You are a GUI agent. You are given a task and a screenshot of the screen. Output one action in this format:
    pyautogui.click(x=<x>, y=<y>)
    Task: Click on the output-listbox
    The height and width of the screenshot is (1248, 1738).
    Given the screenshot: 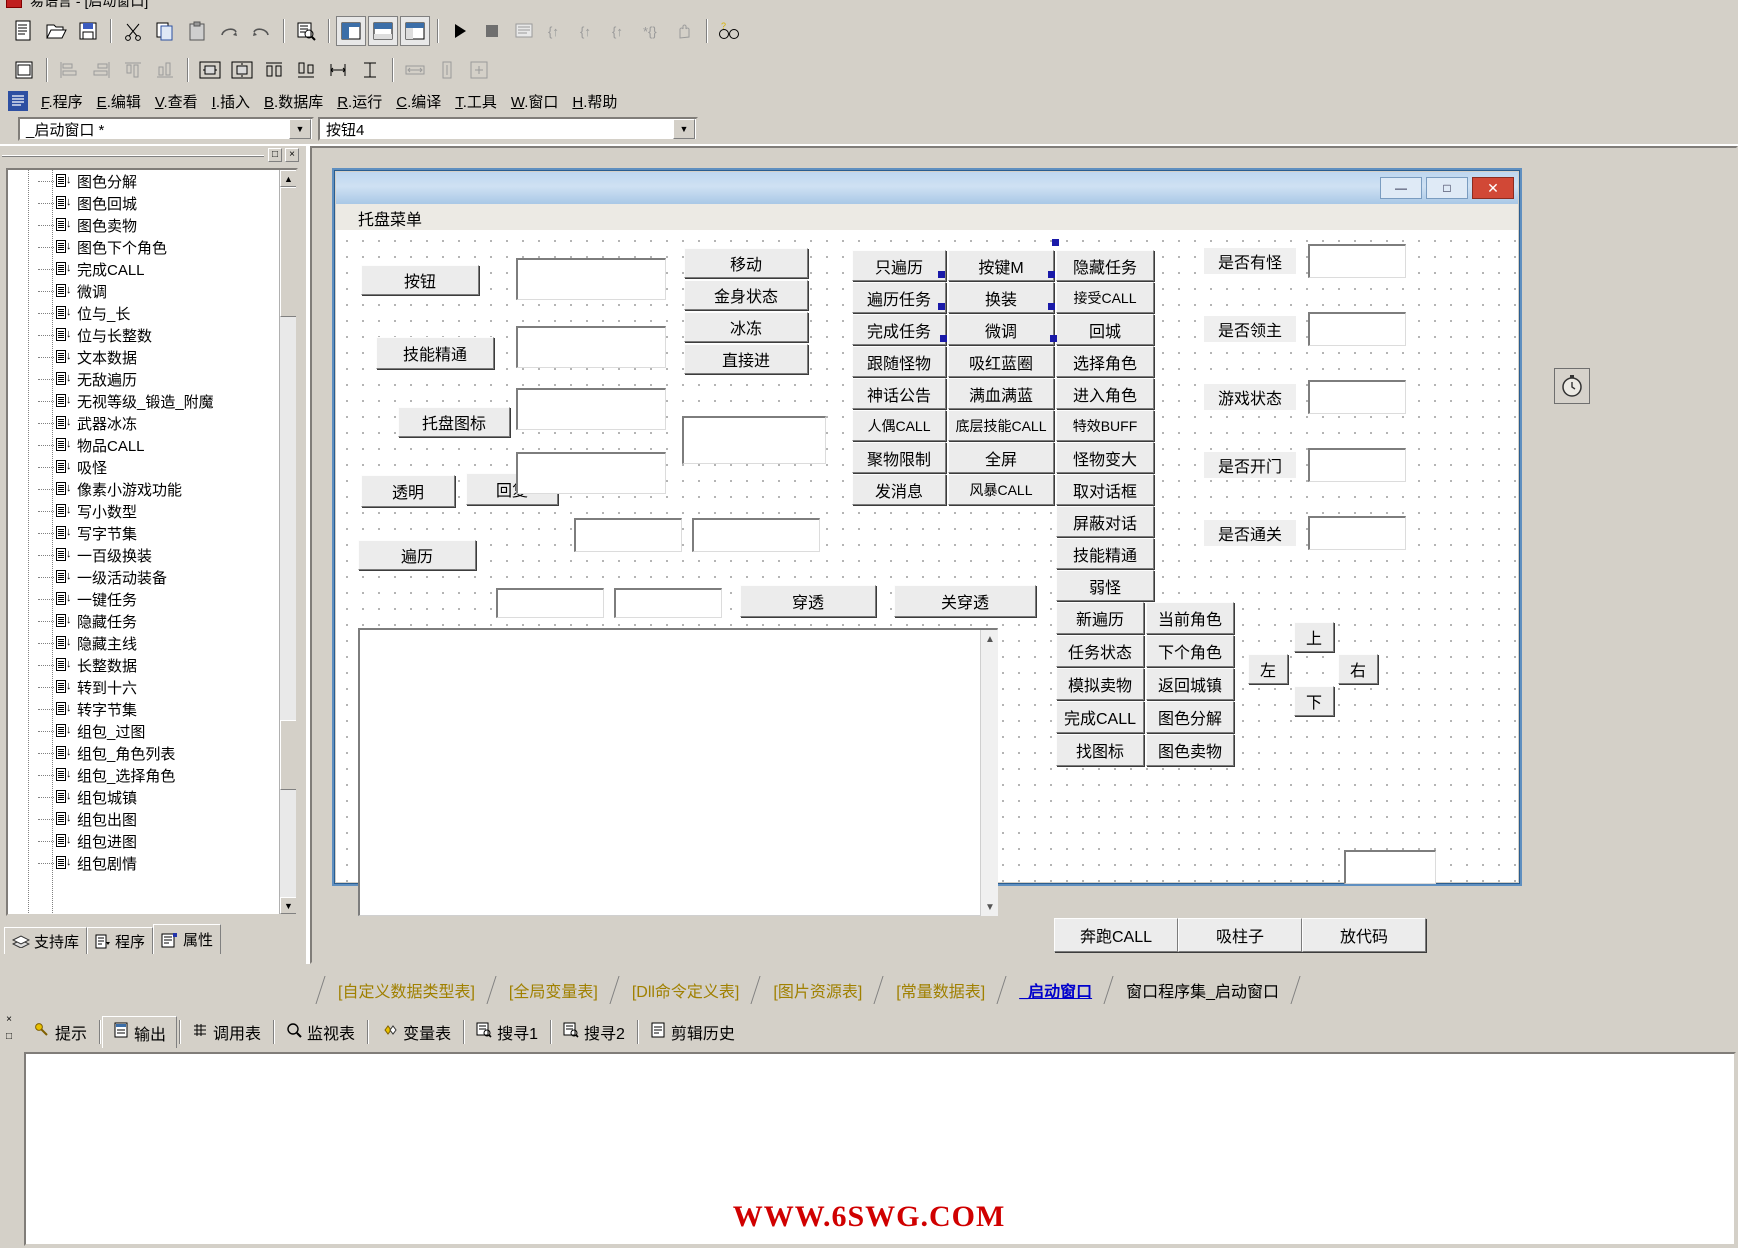 What is the action you would take?
    pyautogui.click(x=678, y=772)
    